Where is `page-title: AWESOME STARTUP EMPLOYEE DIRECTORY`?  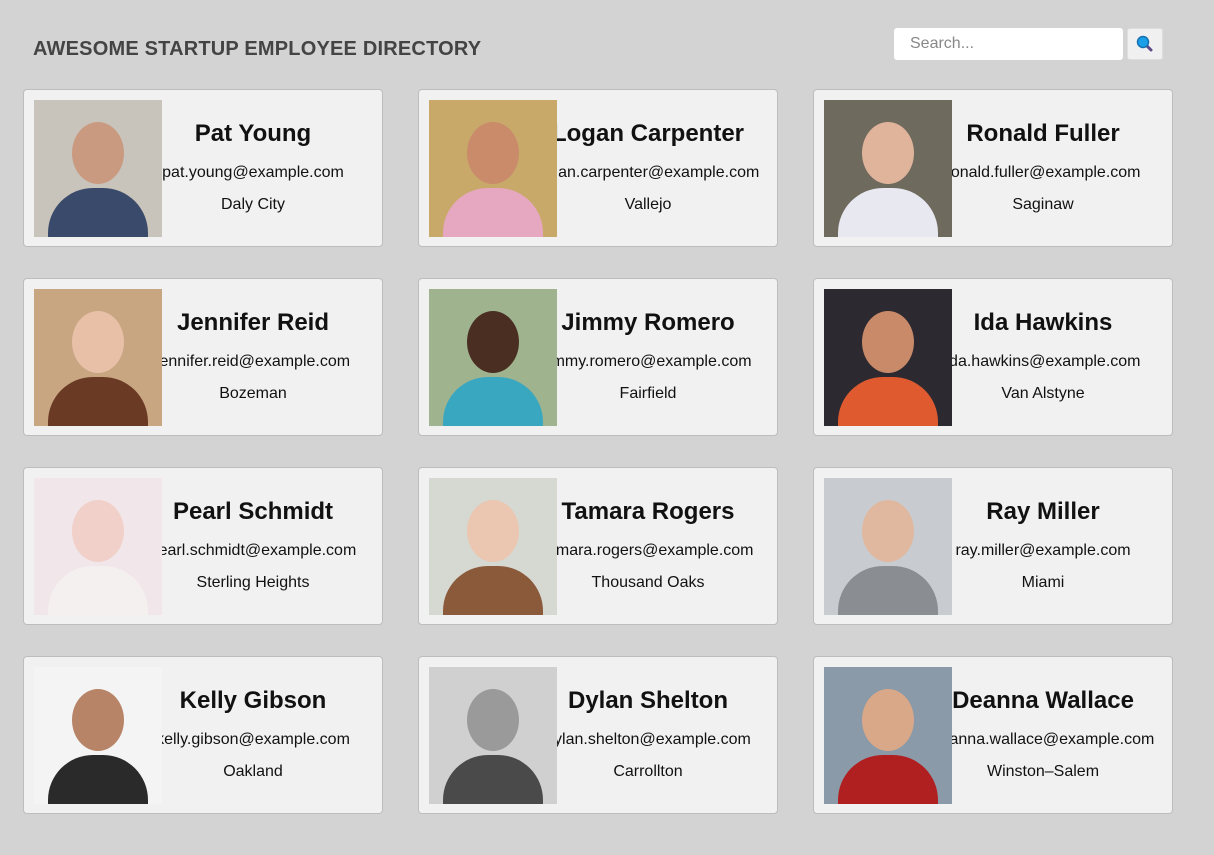 page-title: AWESOME STARTUP EMPLOYEE DIRECTORY is located at coordinates (257, 49).